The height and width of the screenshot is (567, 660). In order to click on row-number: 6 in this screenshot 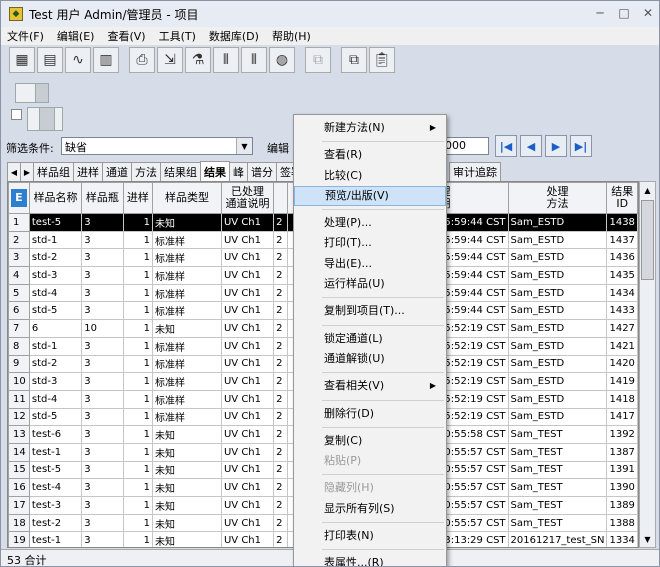, I will do `click(19, 311)`.